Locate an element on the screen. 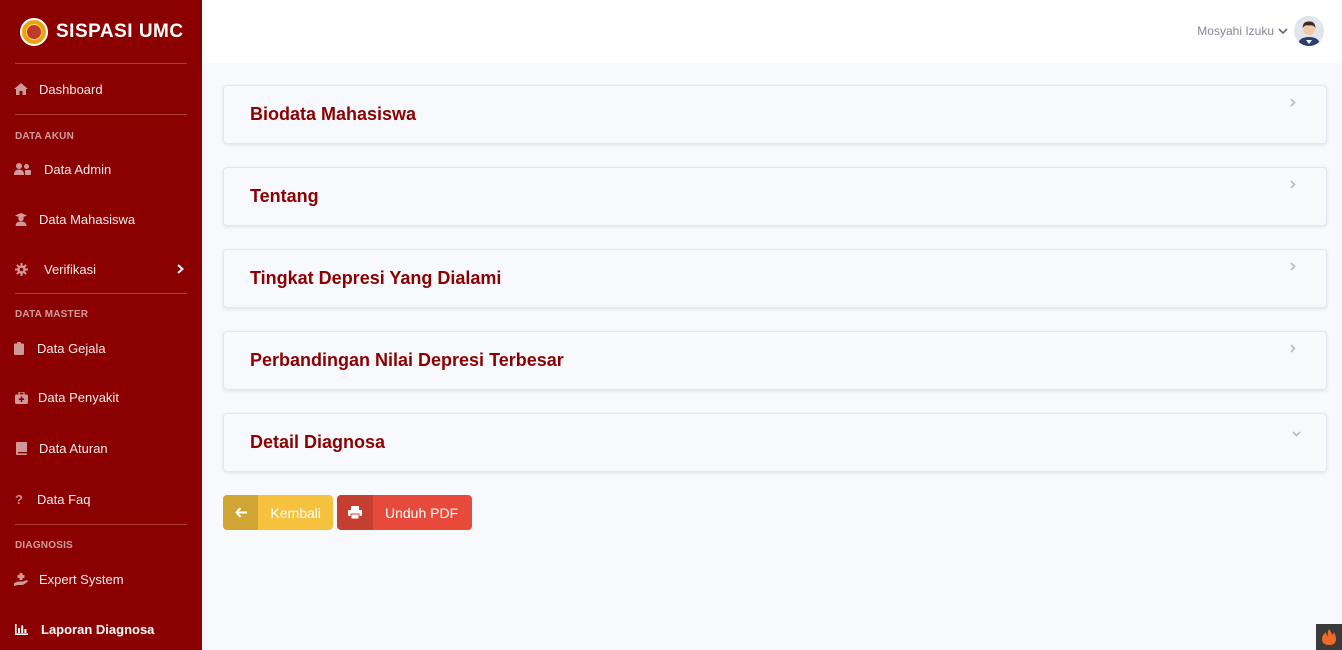  sidebar-item-label: Data Admin is located at coordinates (78, 169).